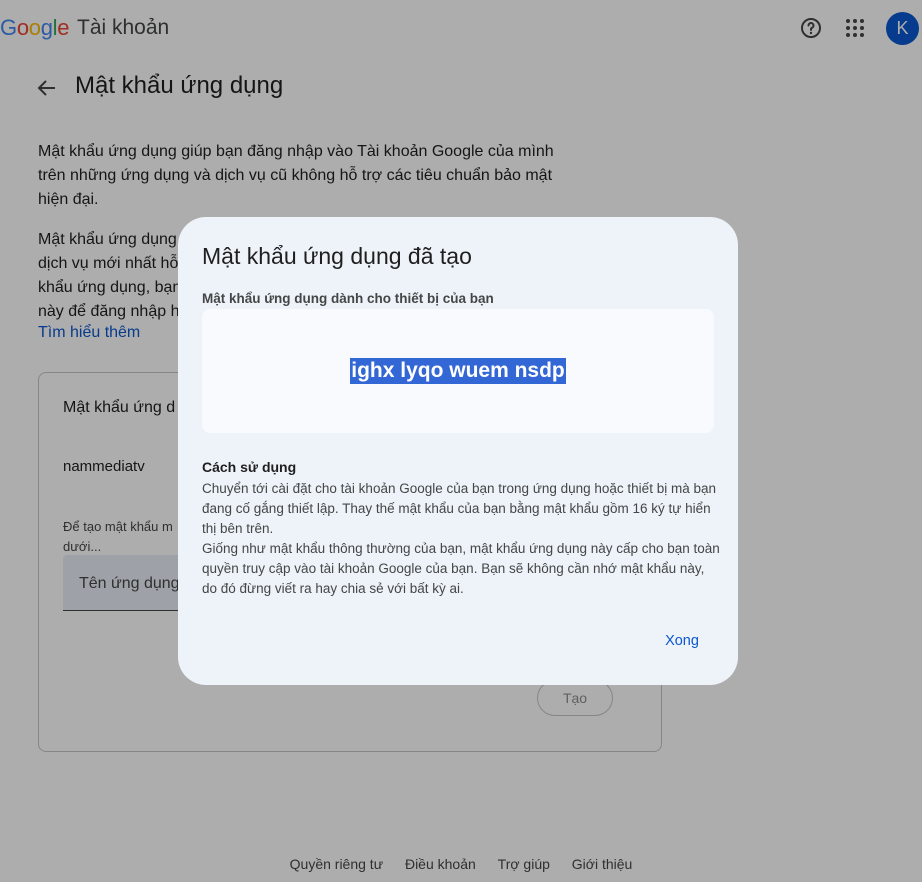 This screenshot has height=882, width=922. I want to click on generated-password: ighx lyqo wuem nsdp, so click(458, 371).